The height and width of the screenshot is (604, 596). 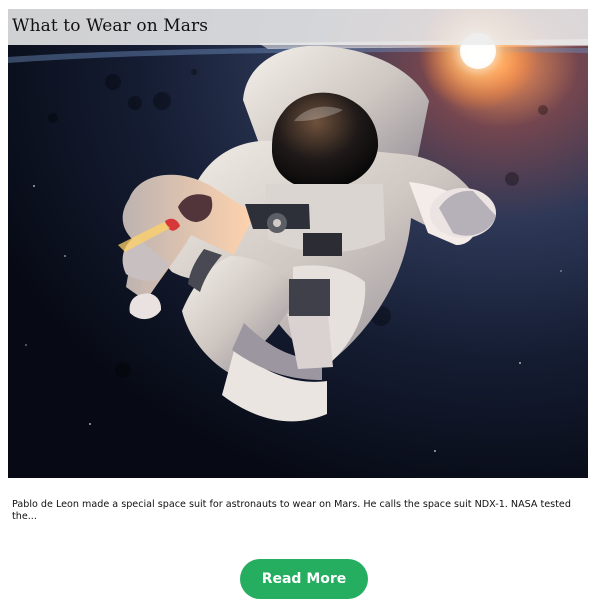 What do you see at coordinates (110, 26) in the screenshot?
I see `article-title: What to Wear on Mars` at bounding box center [110, 26].